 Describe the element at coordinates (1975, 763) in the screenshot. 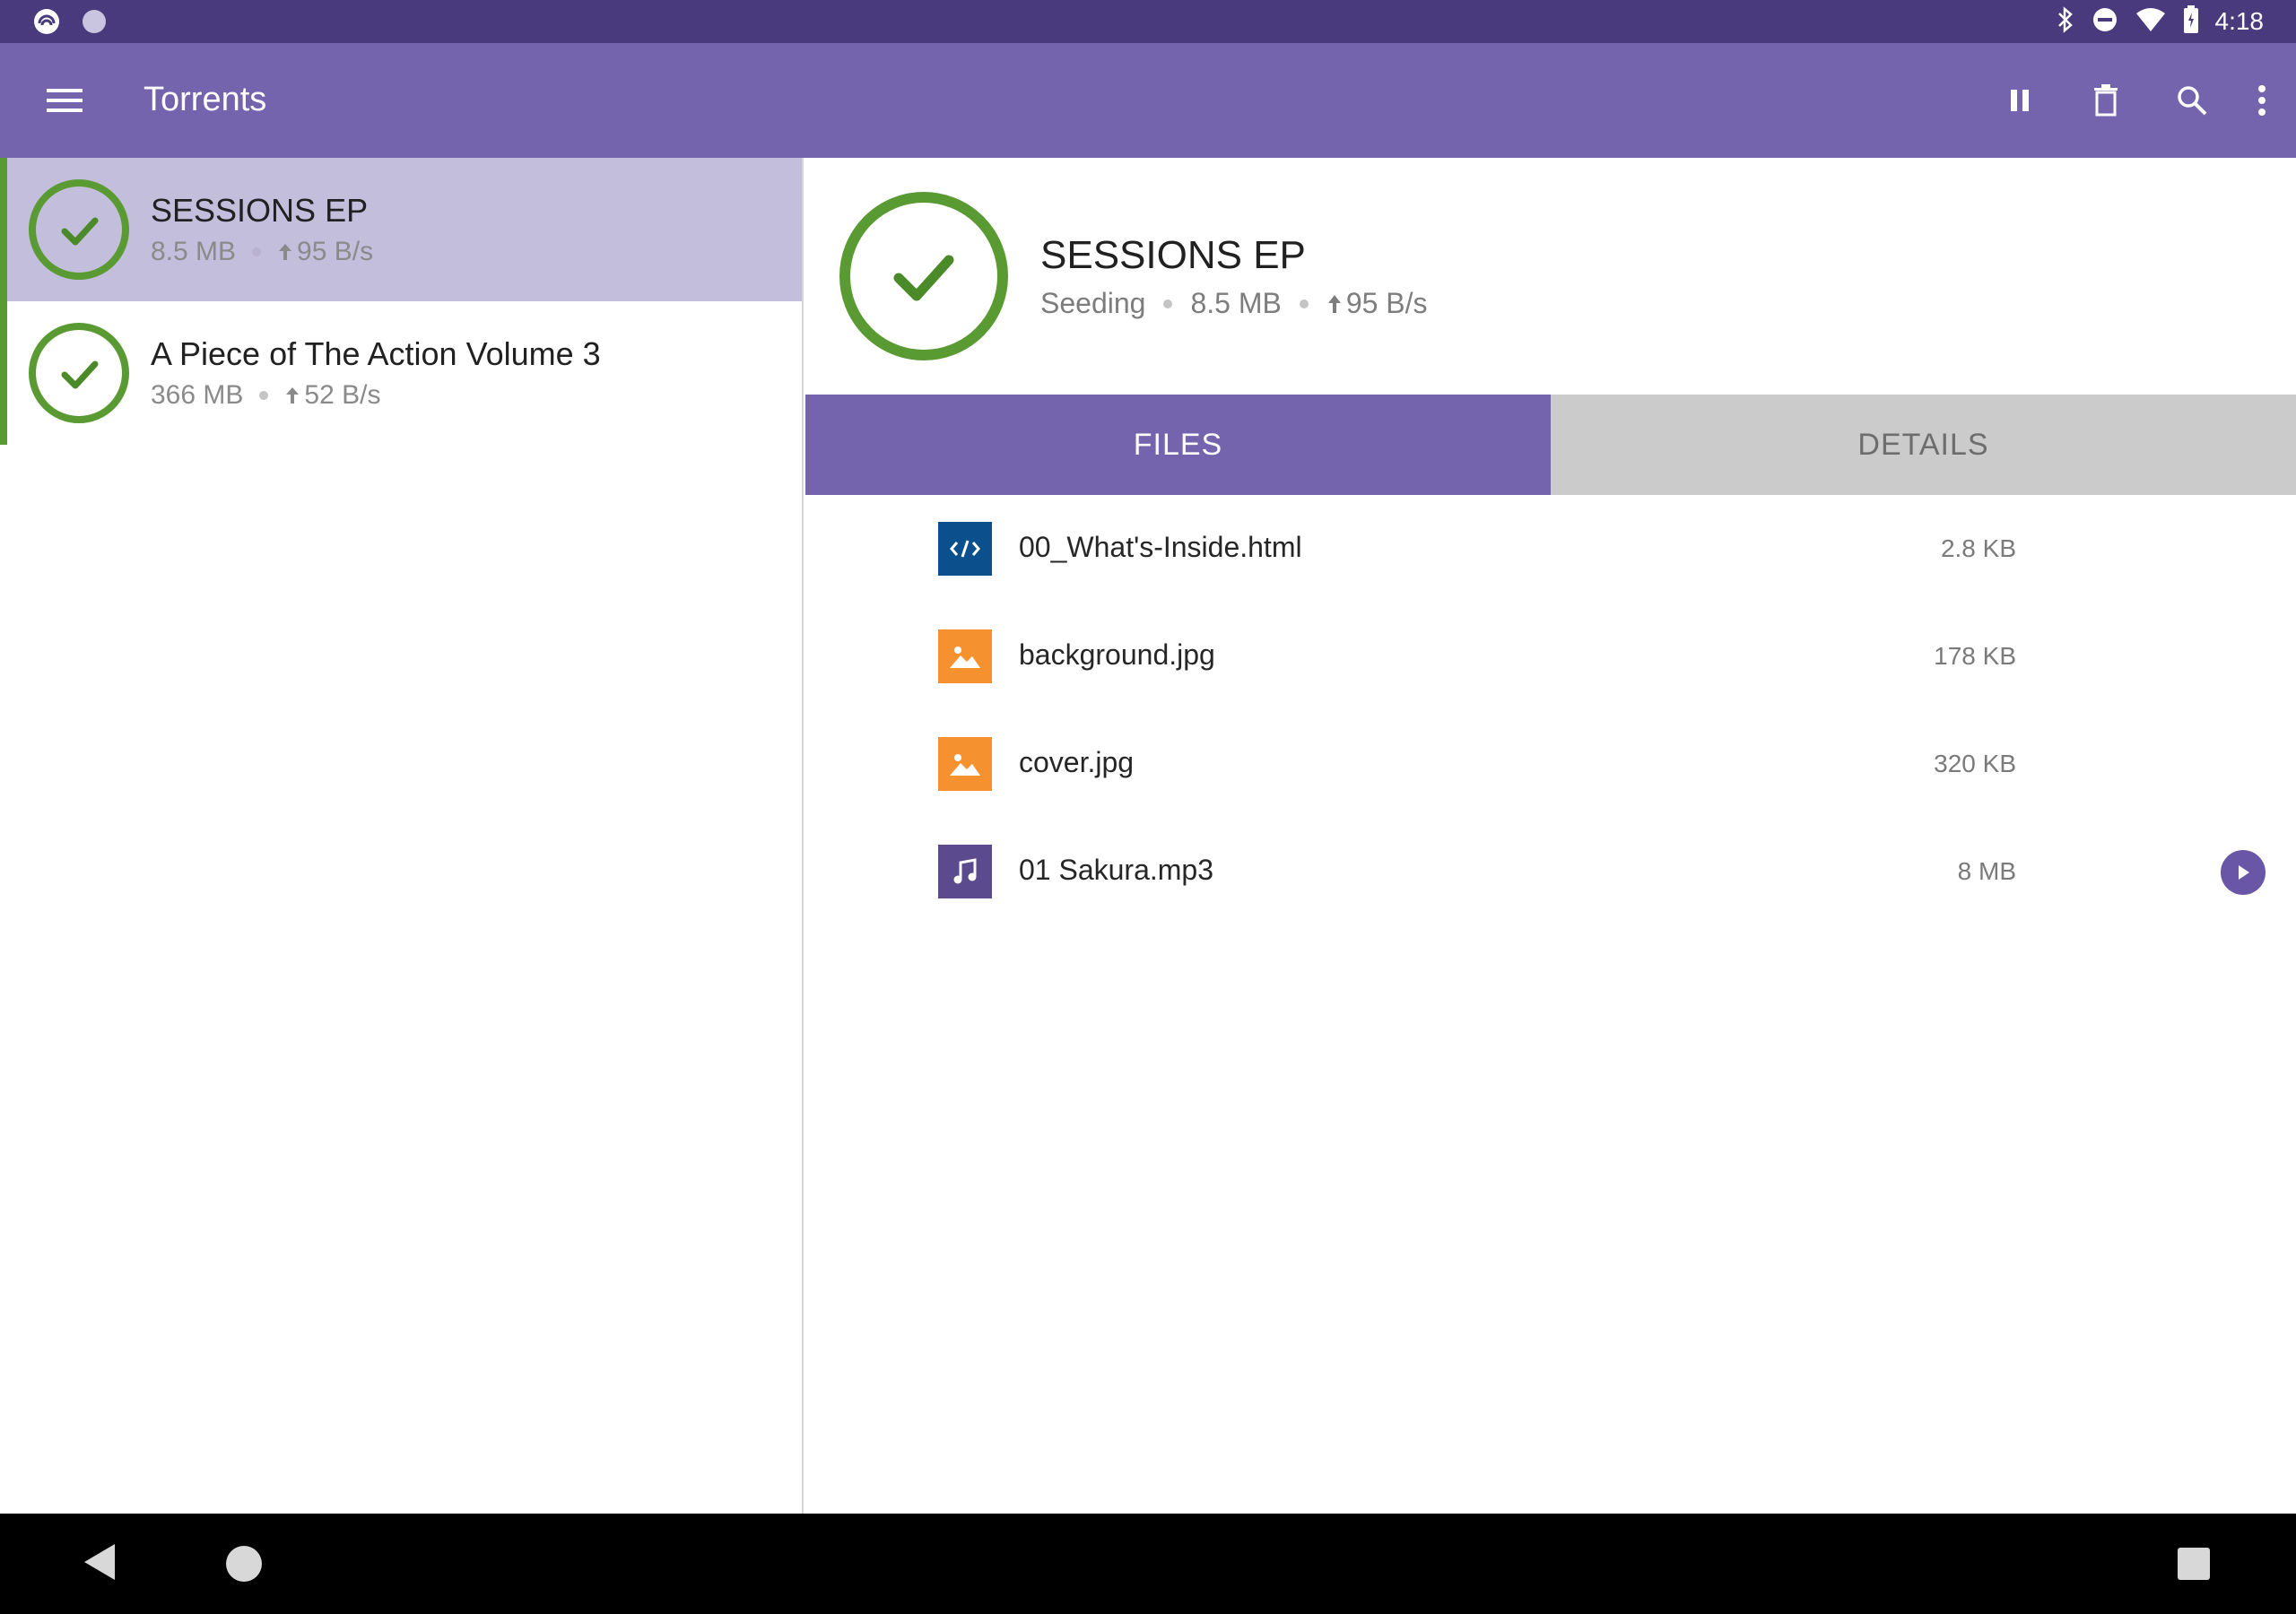

I see `file-size: 320 KB` at that location.